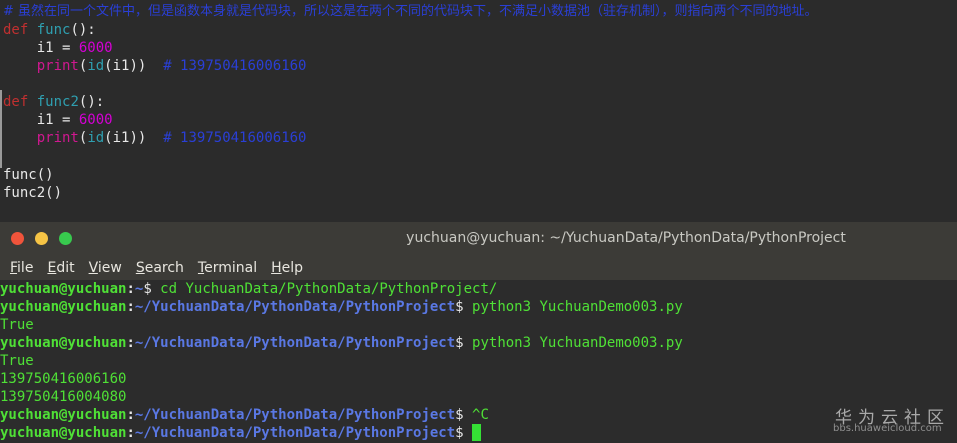 The height and width of the screenshot is (443, 957). I want to click on prompt-command, so click(468, 433).